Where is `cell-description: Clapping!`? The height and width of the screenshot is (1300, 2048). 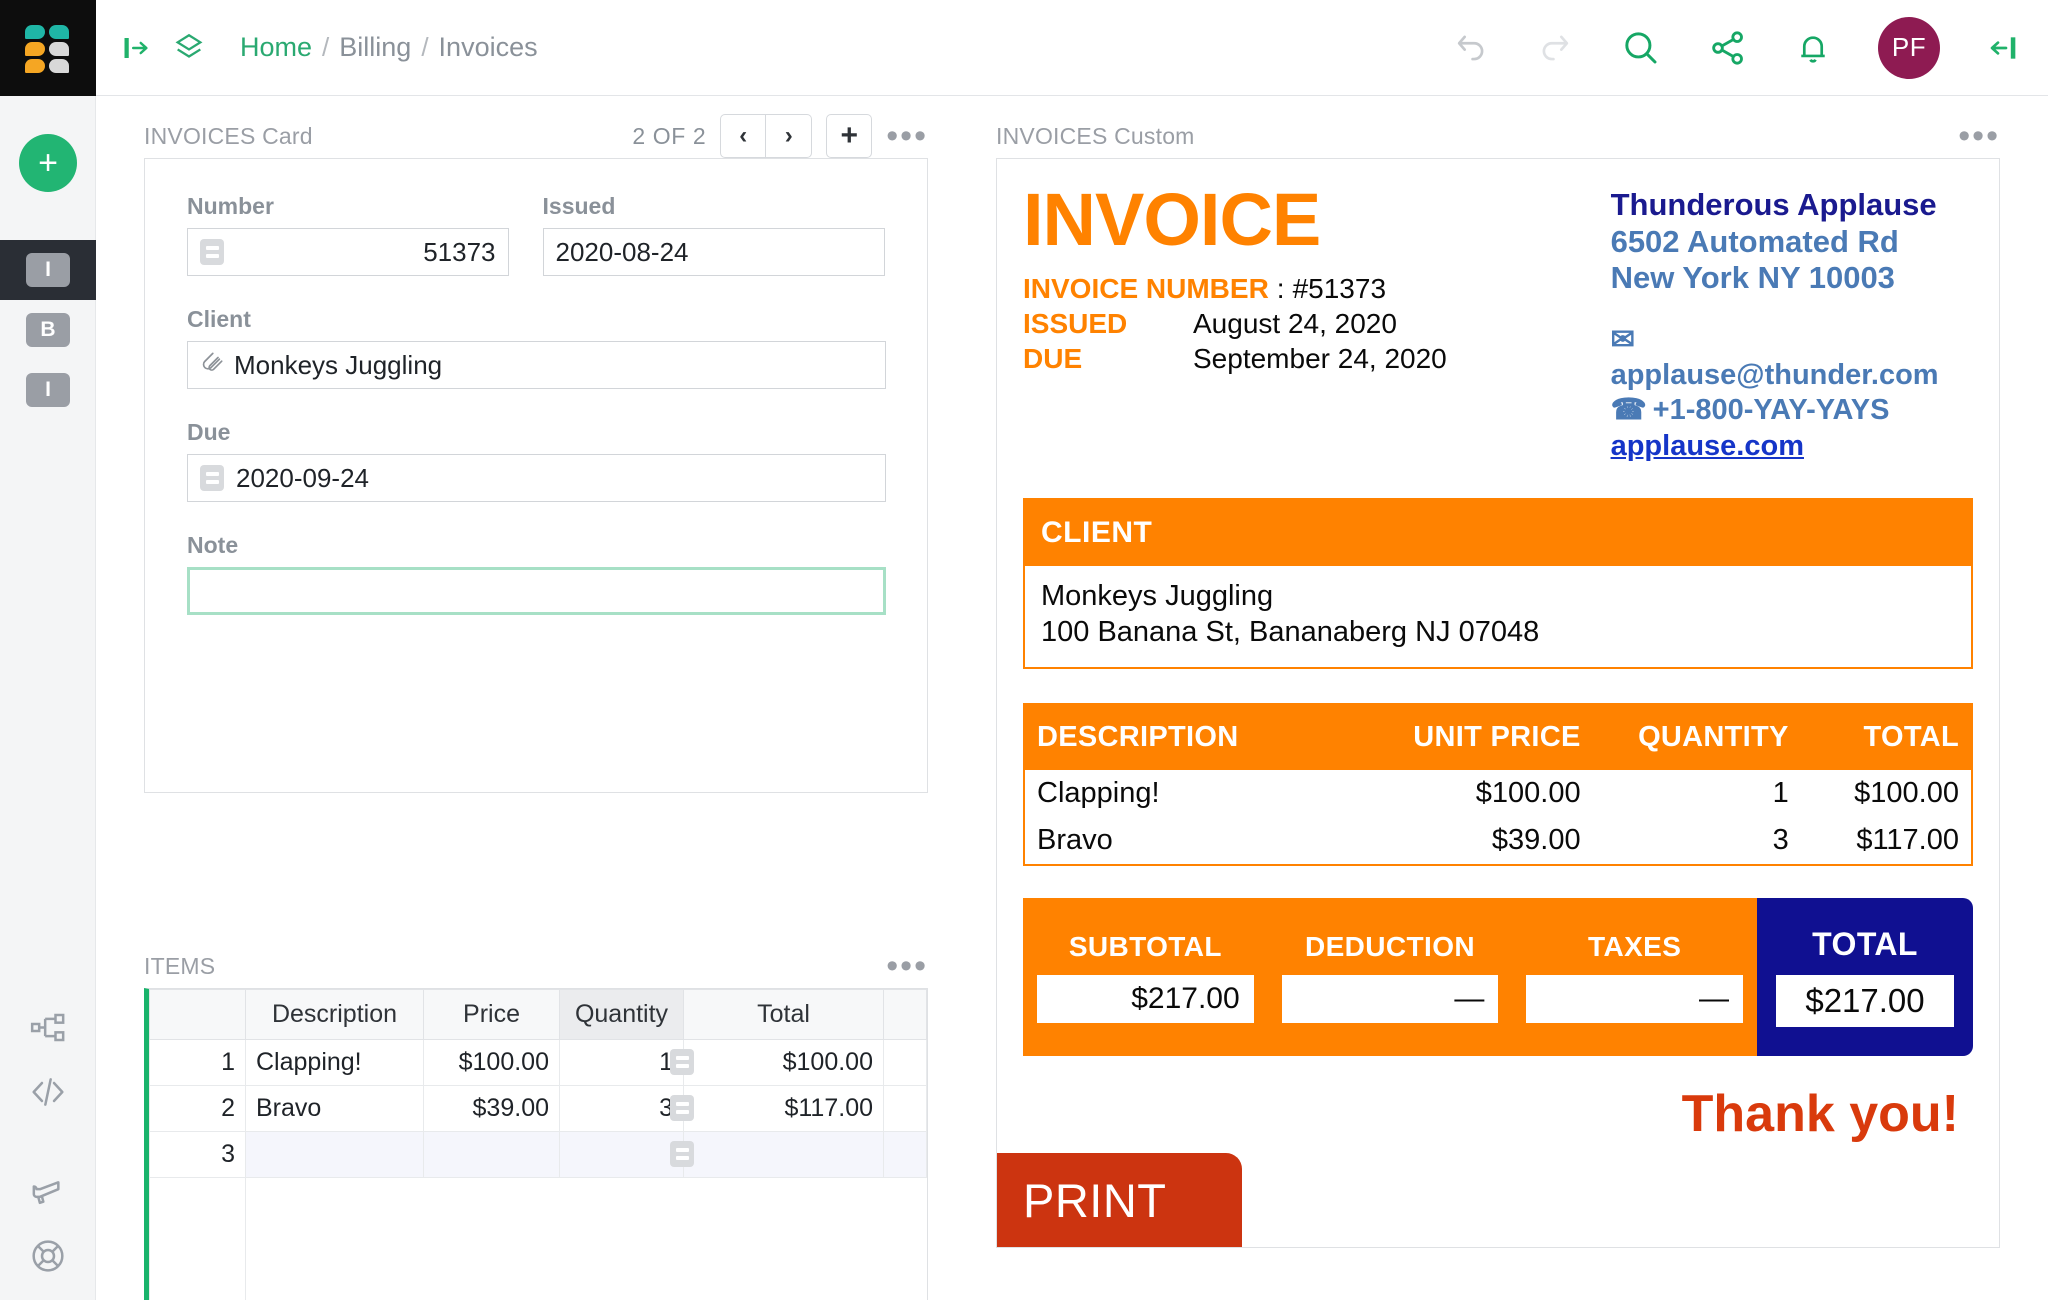
cell-description: Clapping! is located at coordinates (334, 1062).